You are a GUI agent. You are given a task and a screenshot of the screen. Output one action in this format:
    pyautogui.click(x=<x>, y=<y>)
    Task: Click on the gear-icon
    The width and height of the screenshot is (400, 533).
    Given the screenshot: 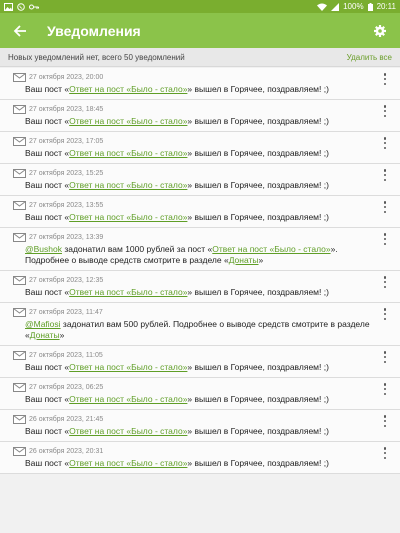 What is the action you would take?
    pyautogui.click(x=380, y=30)
    